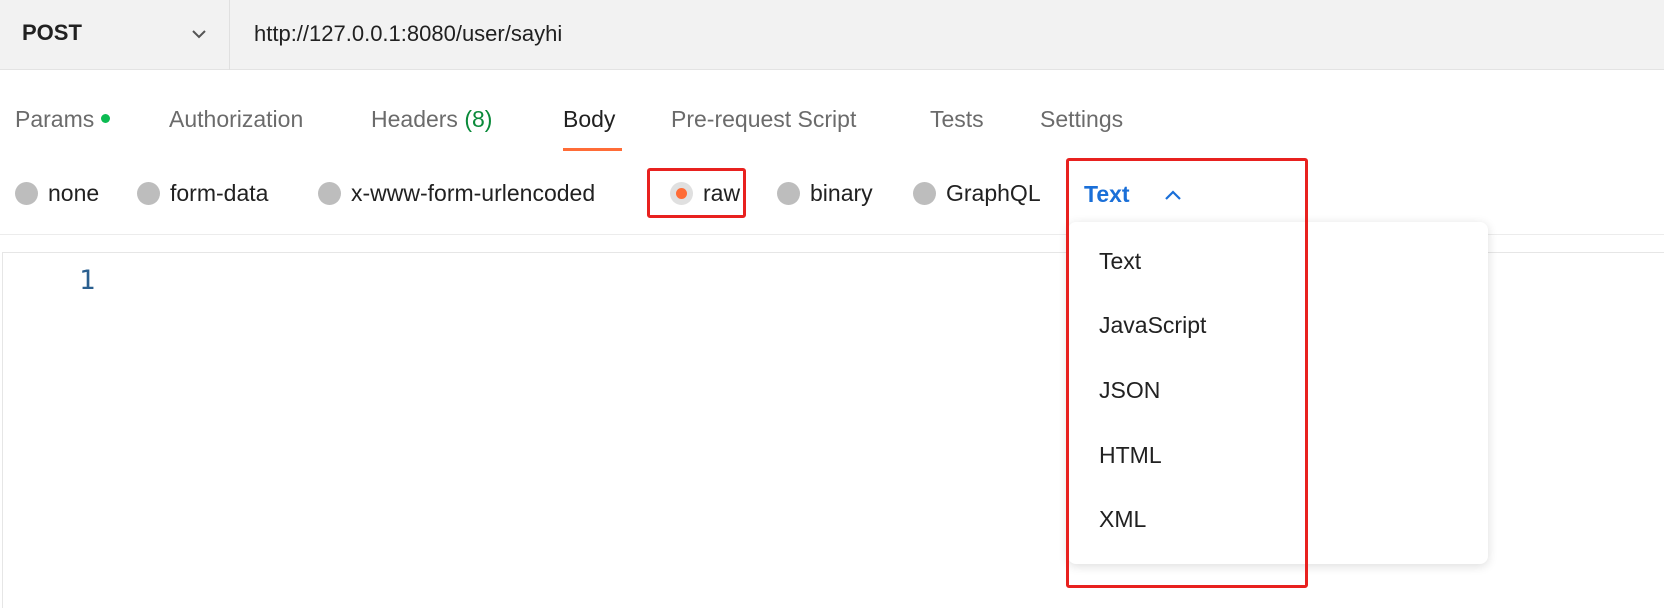 This screenshot has width=1664, height=608. I want to click on raw-language-dropdown-menu: Text JavaScript JSON HTML XML, so click(1278, 393).